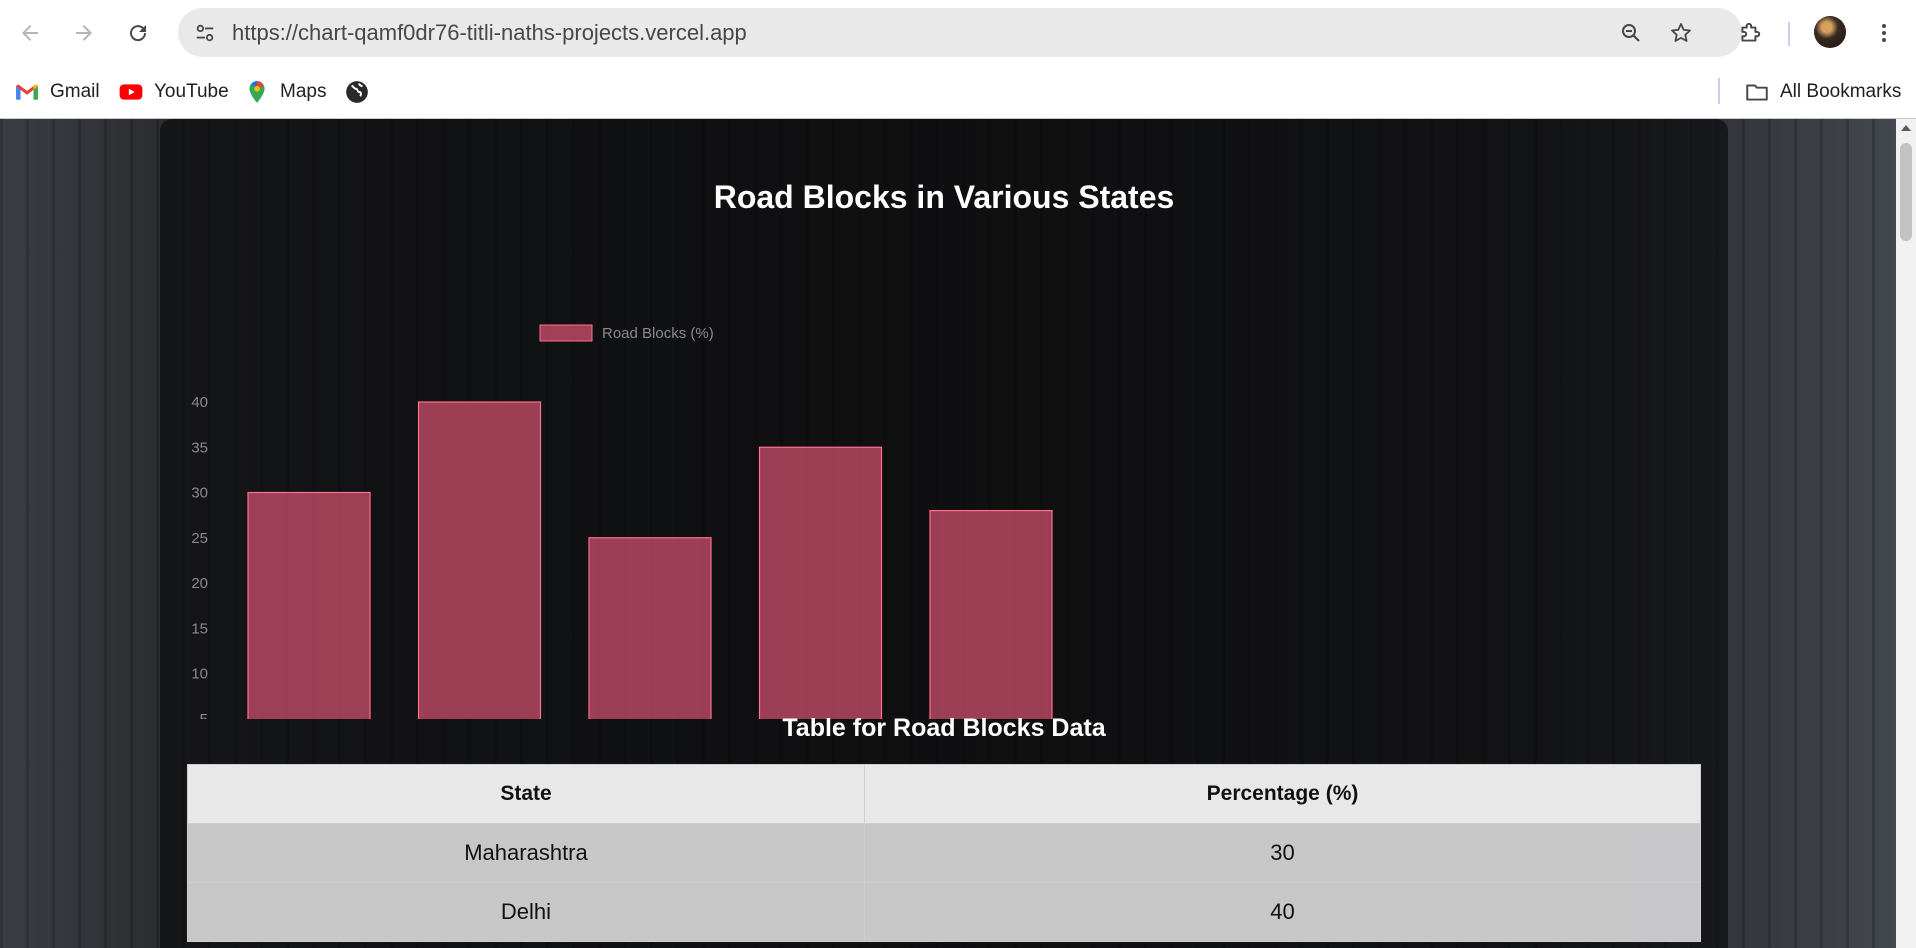  I want to click on table-header-row: State Percentage (%), so click(944, 794).